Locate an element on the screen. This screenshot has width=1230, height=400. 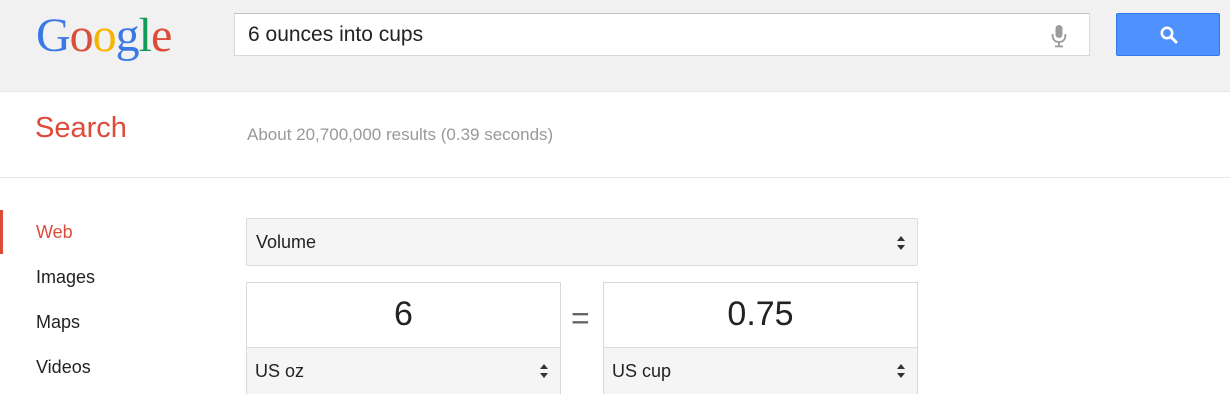
nav-item-maps: Maps is located at coordinates (58, 322).